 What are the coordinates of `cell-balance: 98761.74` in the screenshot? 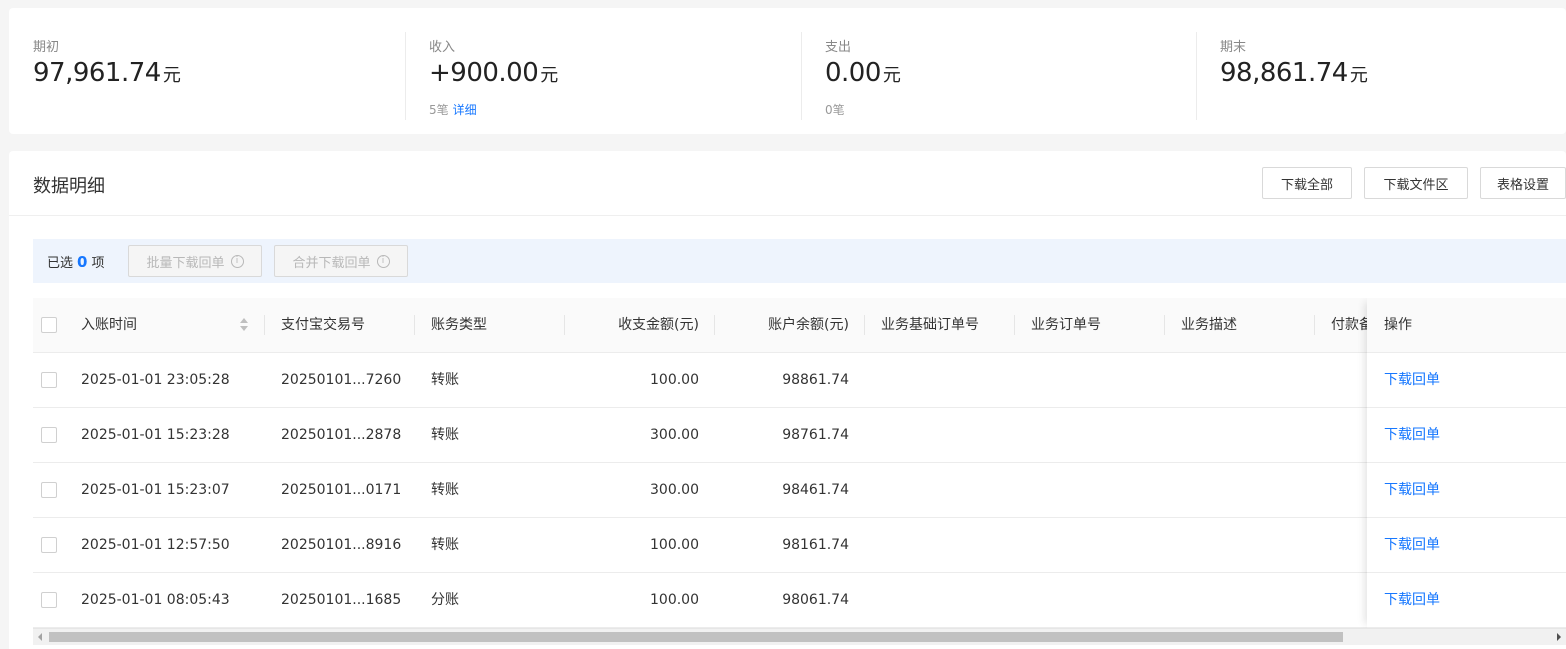 It's located at (815, 435).